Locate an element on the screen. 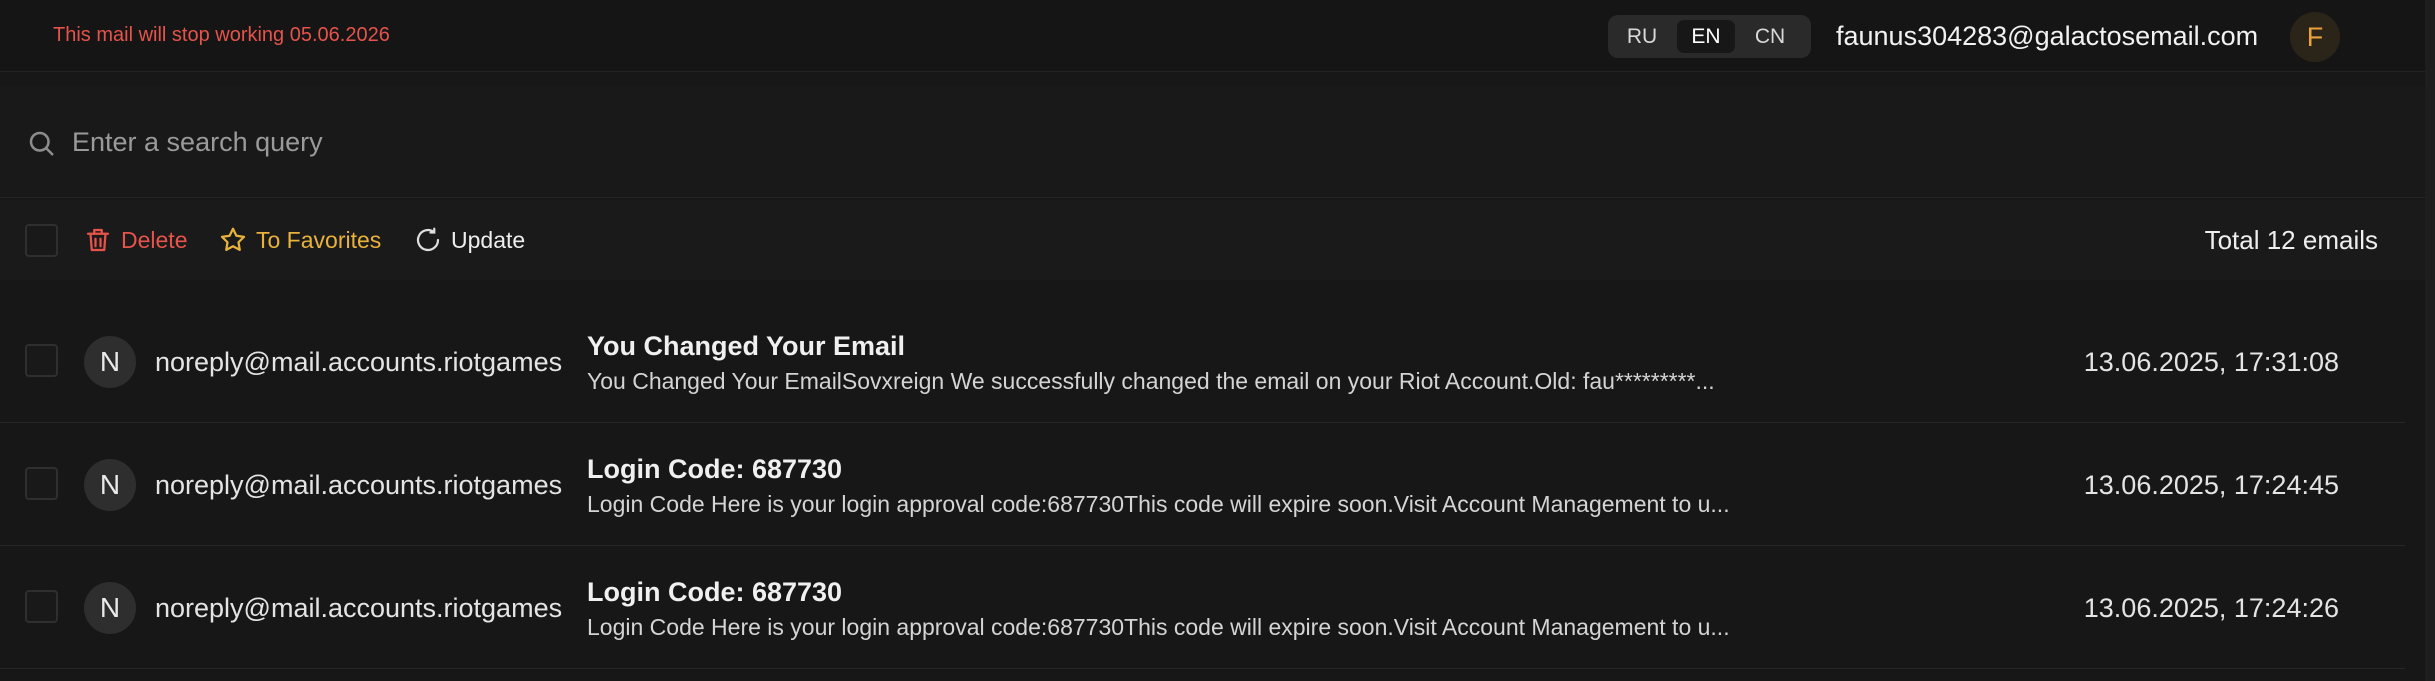 This screenshot has width=2435, height=681. user-avatar: F is located at coordinates (2315, 37).